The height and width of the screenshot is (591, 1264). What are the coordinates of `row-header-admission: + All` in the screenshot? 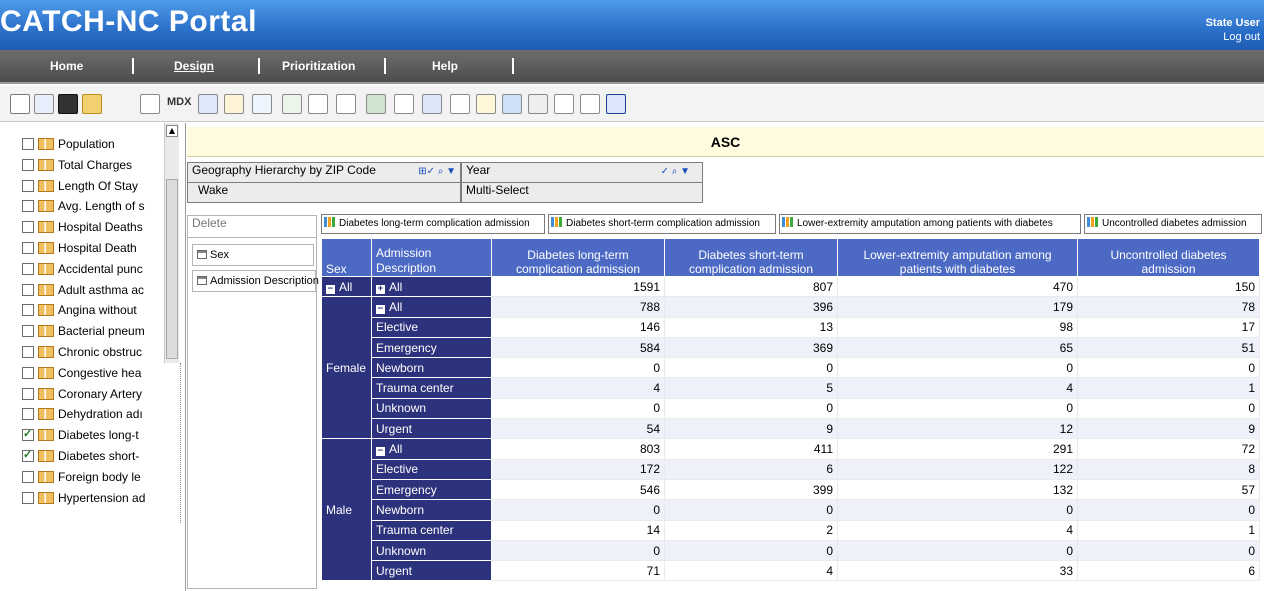 It's located at (431, 286).